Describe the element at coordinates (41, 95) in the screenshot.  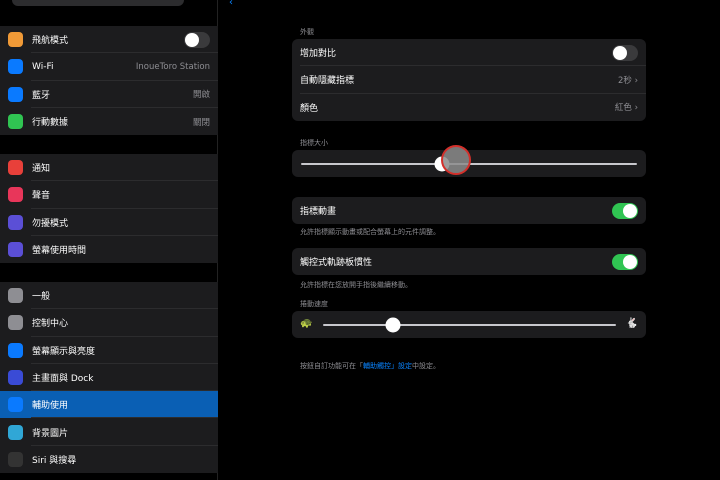
I see `sidebar-item-label: 藍牙` at that location.